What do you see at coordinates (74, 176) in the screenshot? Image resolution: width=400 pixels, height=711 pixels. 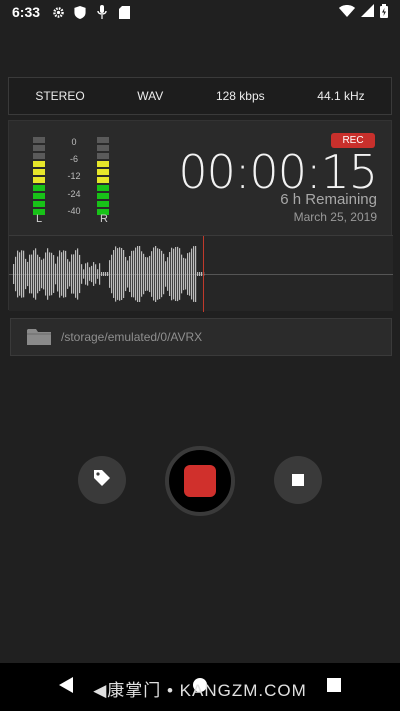 I see `scale-tick: -12` at bounding box center [74, 176].